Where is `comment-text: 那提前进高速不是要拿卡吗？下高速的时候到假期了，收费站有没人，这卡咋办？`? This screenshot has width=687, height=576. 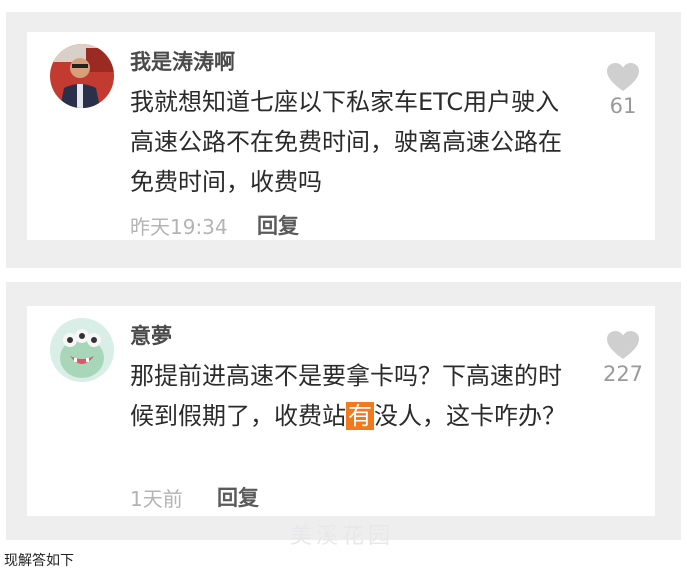
comment-text: 那提前进高速不是要拿卡吗？下高速的时候到假期了，收费站有没人，这卡咋办？ is located at coordinates (355, 396).